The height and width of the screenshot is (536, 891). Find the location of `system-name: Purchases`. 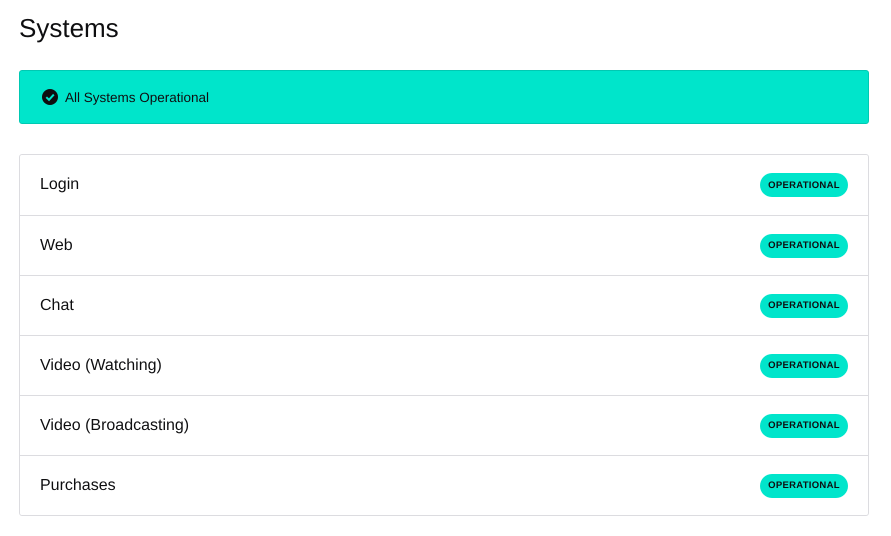

system-name: Purchases is located at coordinates (78, 485).